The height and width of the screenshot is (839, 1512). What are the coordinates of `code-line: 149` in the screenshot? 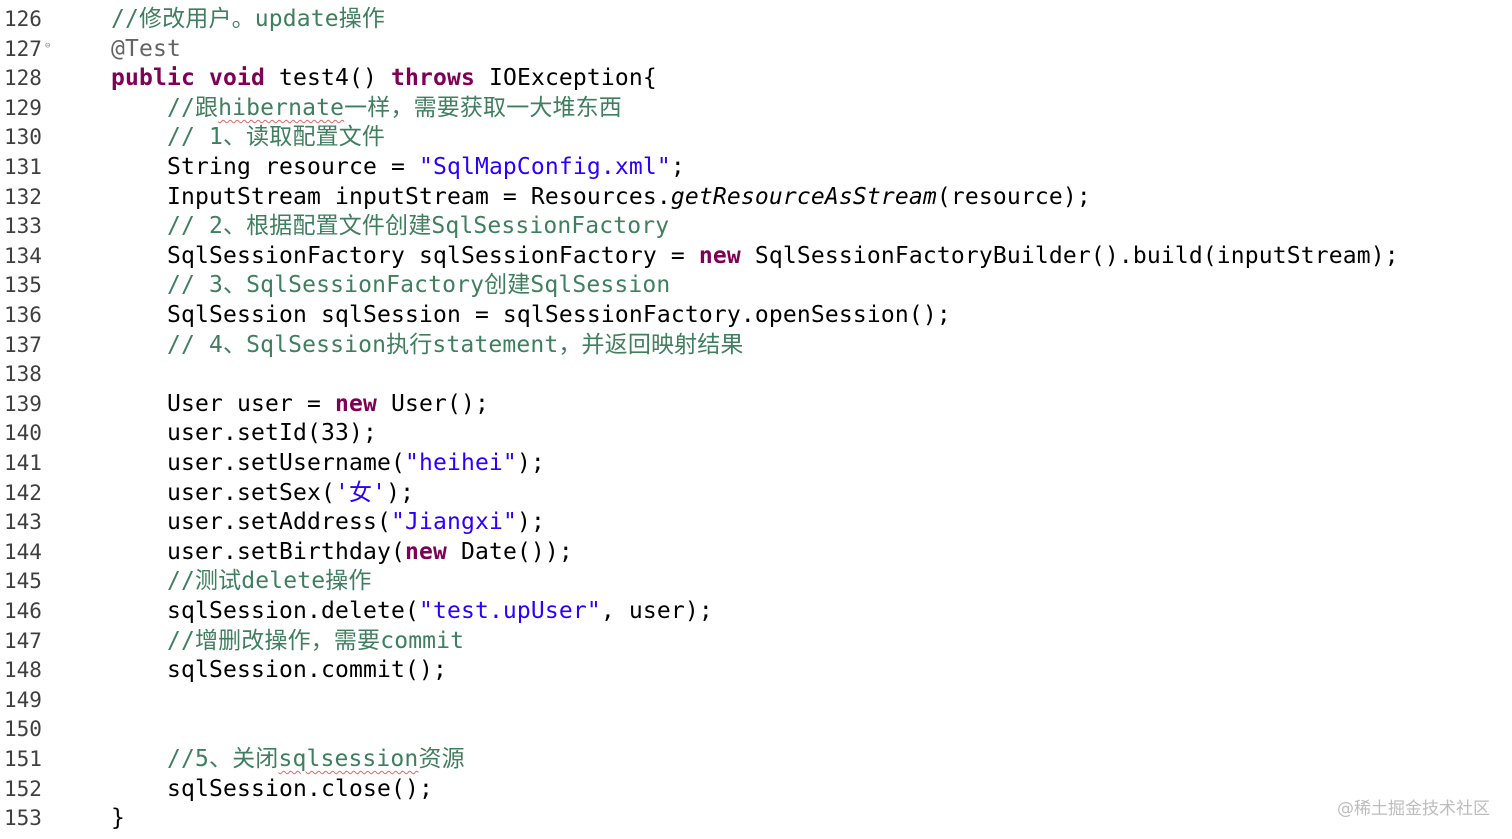 It's located at (756, 700).